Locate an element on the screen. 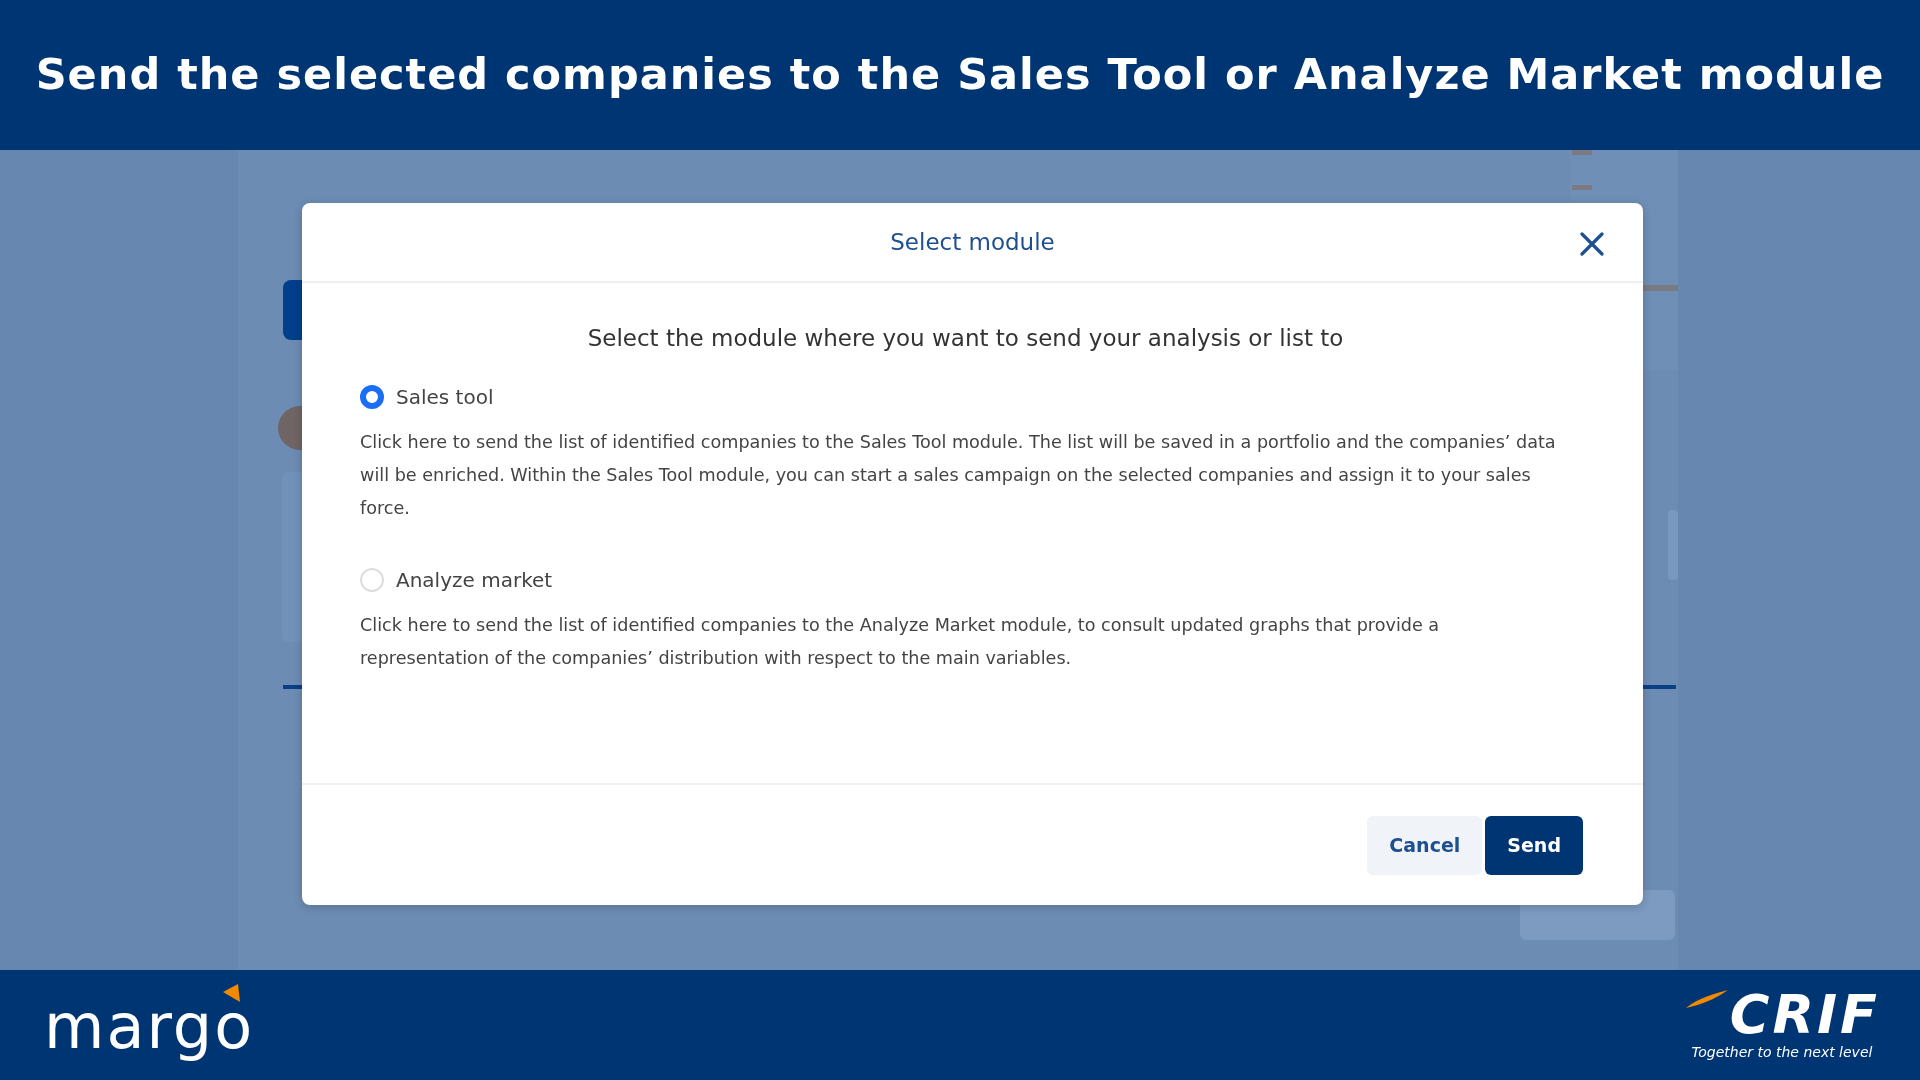 Image resolution: width=1920 pixels, height=1080 pixels. option-label: Analyze market is located at coordinates (474, 579).